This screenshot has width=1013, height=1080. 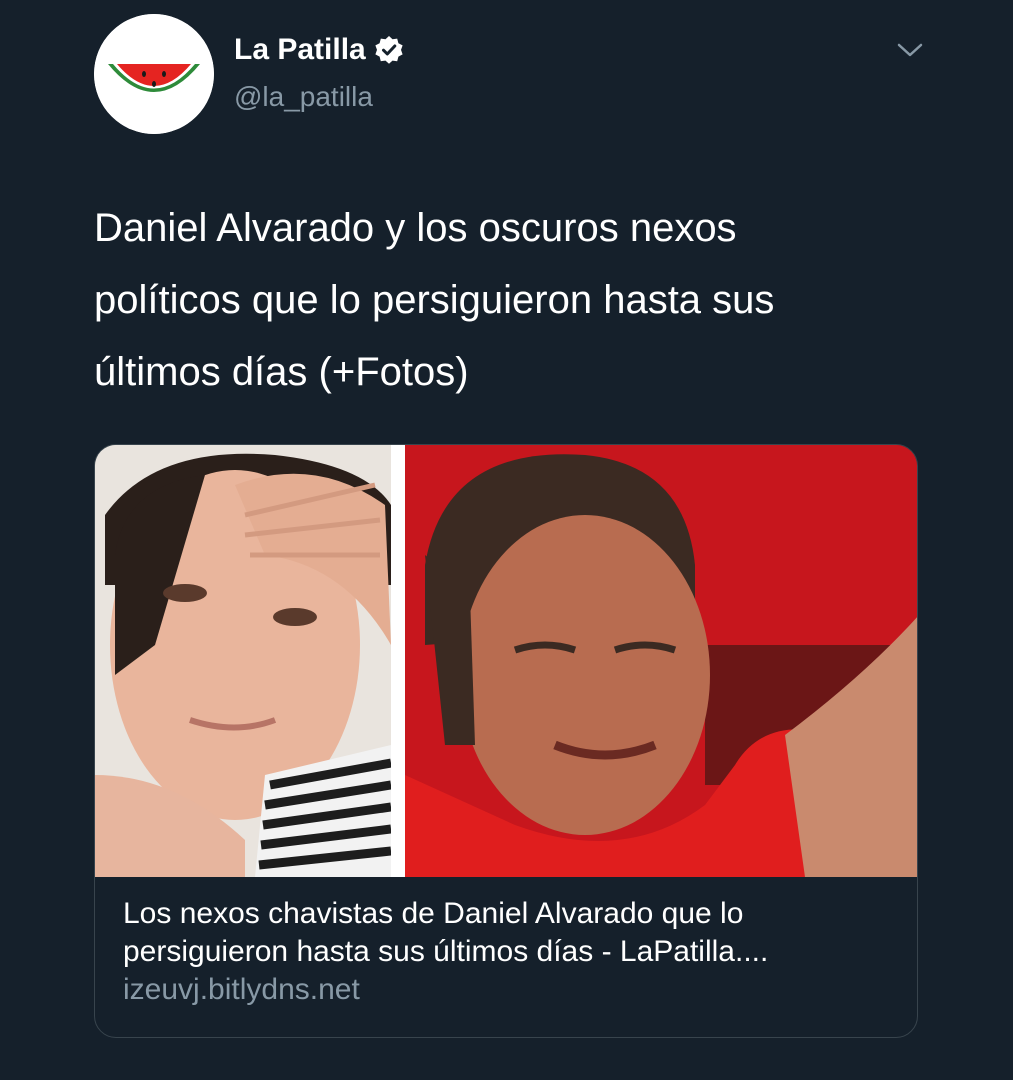 What do you see at coordinates (243, 661) in the screenshot?
I see `card-photo-woman` at bounding box center [243, 661].